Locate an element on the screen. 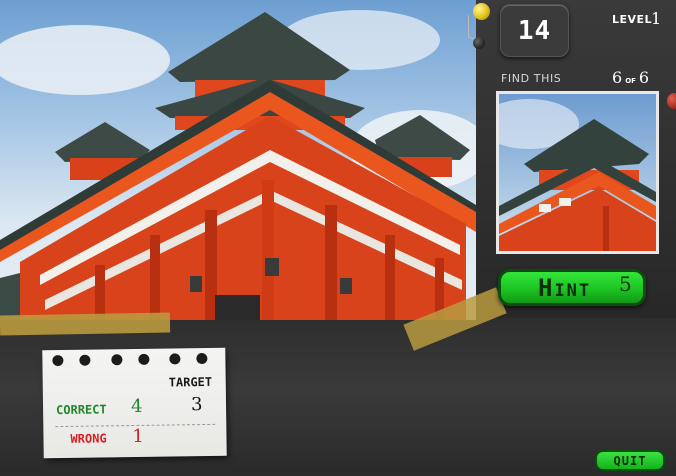 This screenshot has width=676, height=476. hint-label: Hint is located at coordinates (565, 288).